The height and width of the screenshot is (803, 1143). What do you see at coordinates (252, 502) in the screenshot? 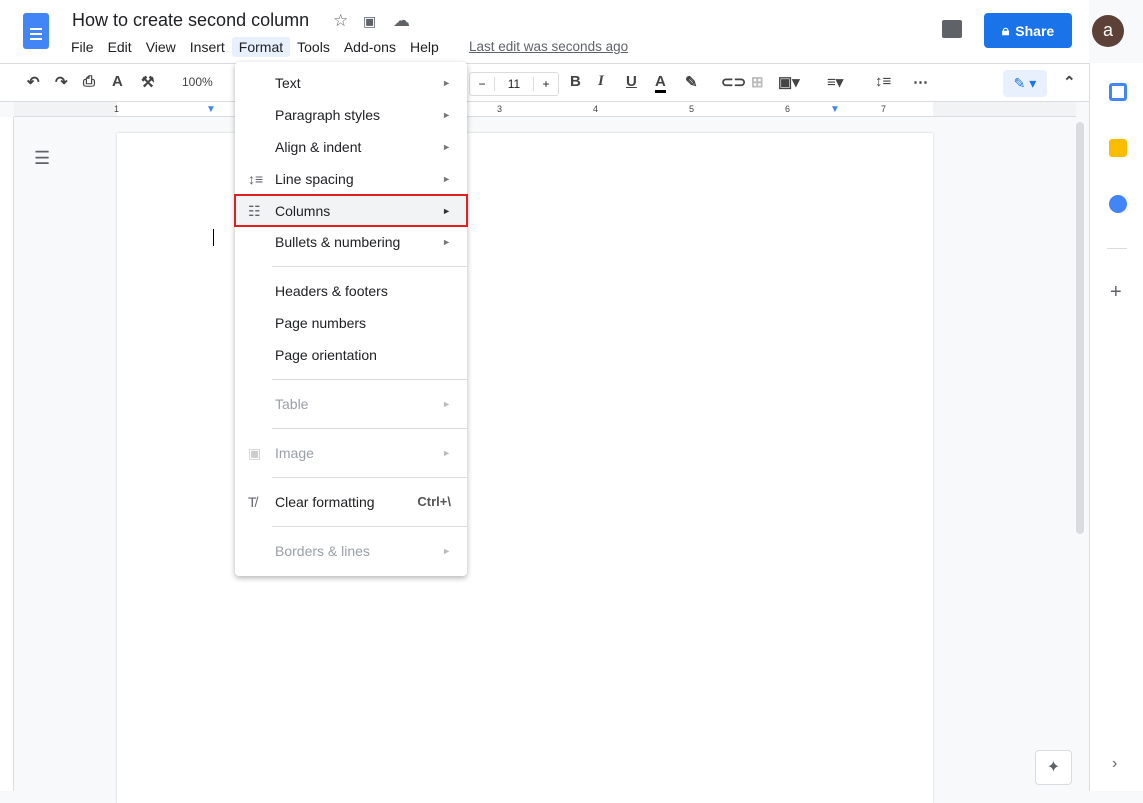
I see `clear-formatting-icon: T̸` at bounding box center [252, 502].